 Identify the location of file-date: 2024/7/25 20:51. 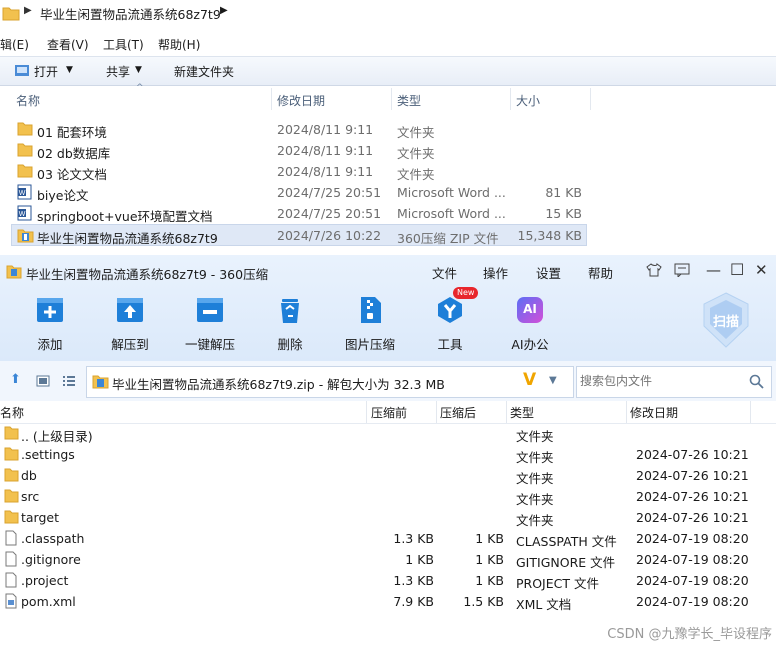
(329, 213).